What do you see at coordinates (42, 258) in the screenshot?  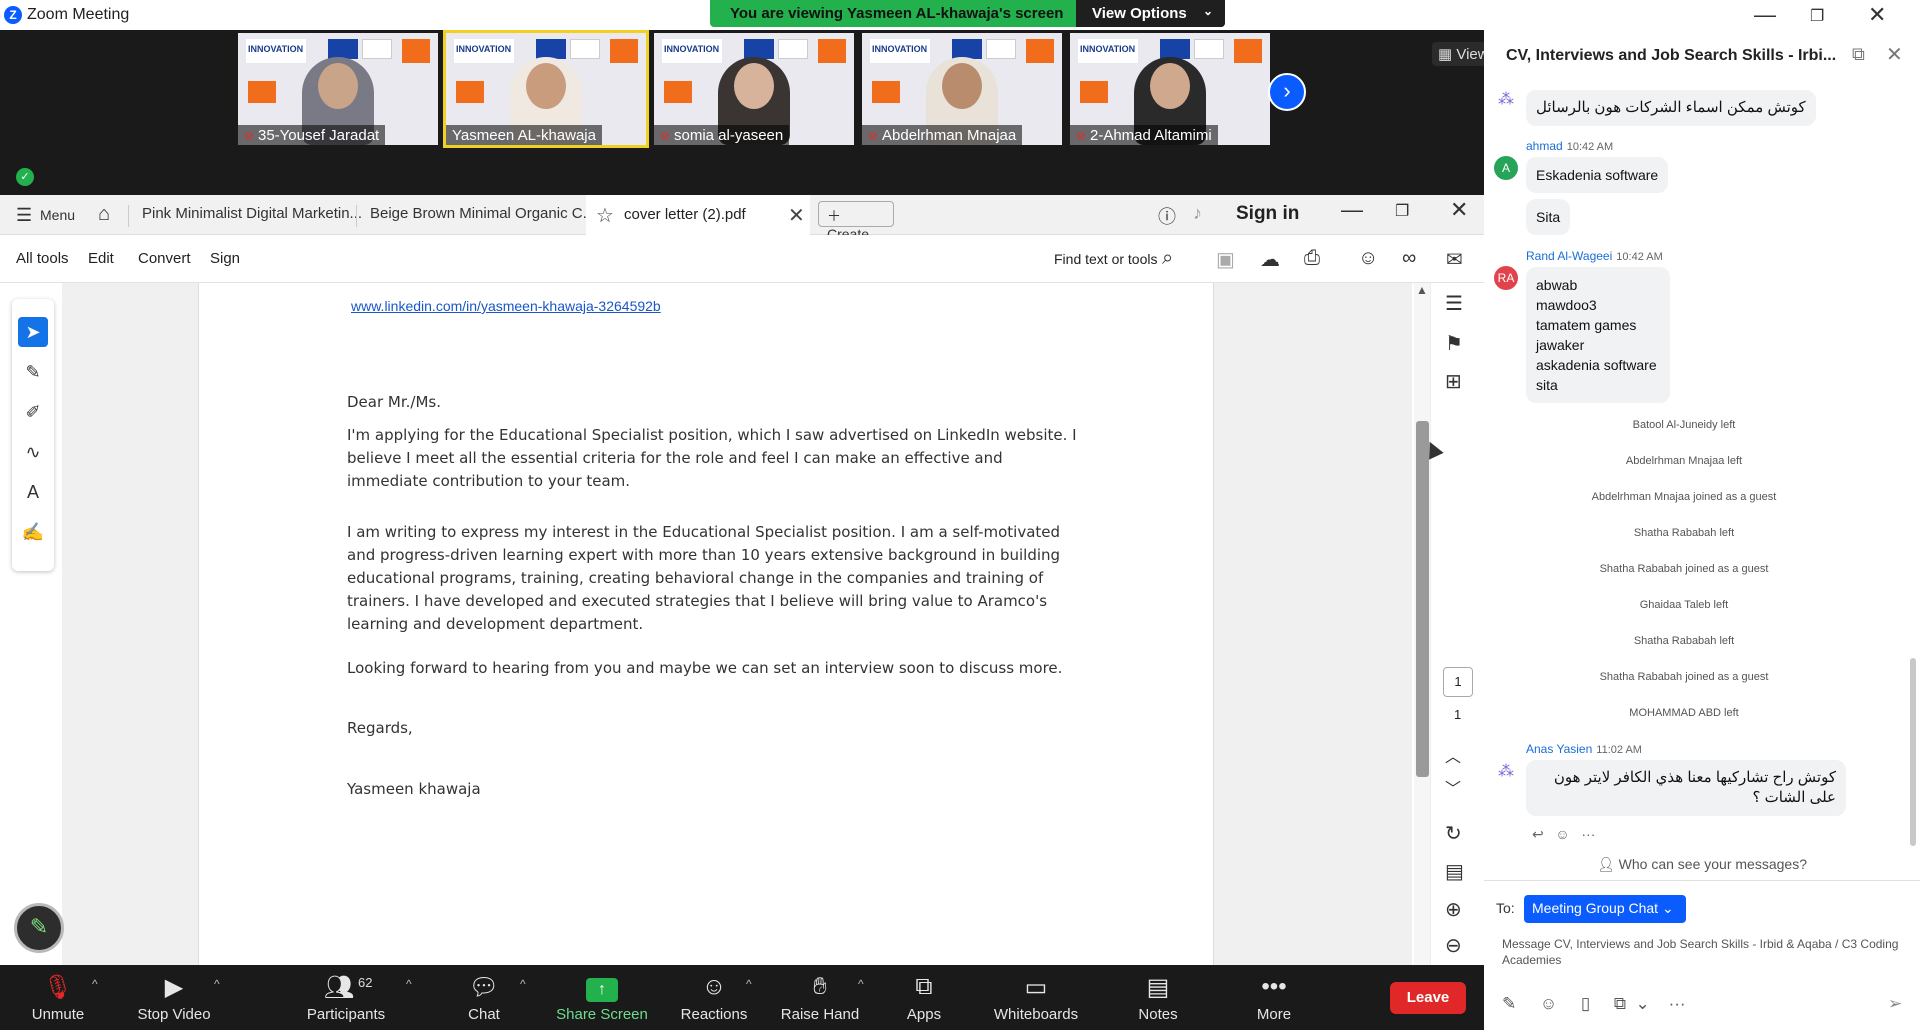 I see `all-tools-menu: All tools` at bounding box center [42, 258].